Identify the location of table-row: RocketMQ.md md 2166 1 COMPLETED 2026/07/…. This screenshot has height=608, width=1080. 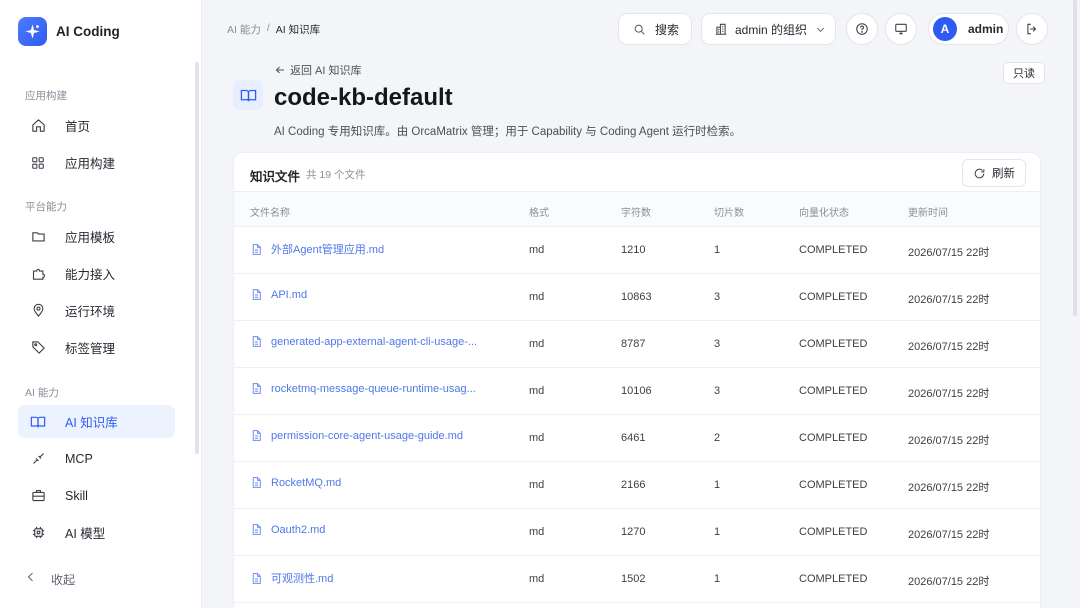
(637, 485).